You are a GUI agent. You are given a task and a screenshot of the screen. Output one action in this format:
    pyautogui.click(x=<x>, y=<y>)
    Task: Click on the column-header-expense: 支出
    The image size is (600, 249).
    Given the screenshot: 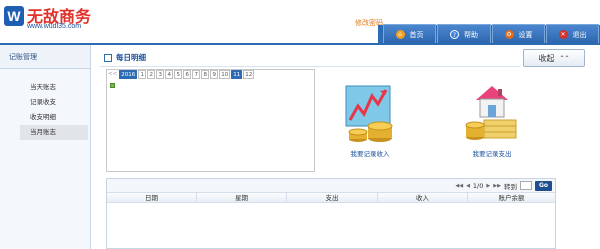 What is the action you would take?
    pyautogui.click(x=332, y=197)
    